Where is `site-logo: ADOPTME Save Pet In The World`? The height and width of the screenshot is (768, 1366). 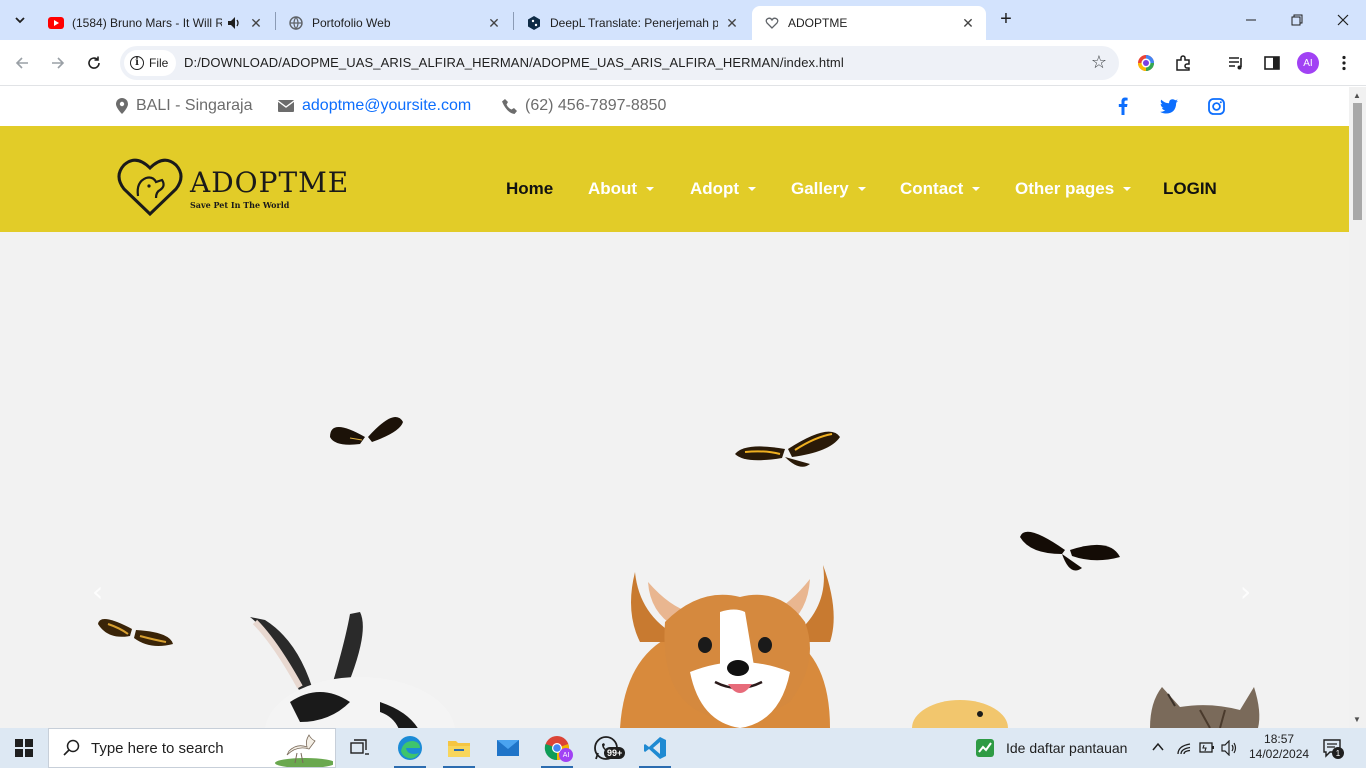 site-logo: ADOPTME Save Pet In The World is located at coordinates (236, 188).